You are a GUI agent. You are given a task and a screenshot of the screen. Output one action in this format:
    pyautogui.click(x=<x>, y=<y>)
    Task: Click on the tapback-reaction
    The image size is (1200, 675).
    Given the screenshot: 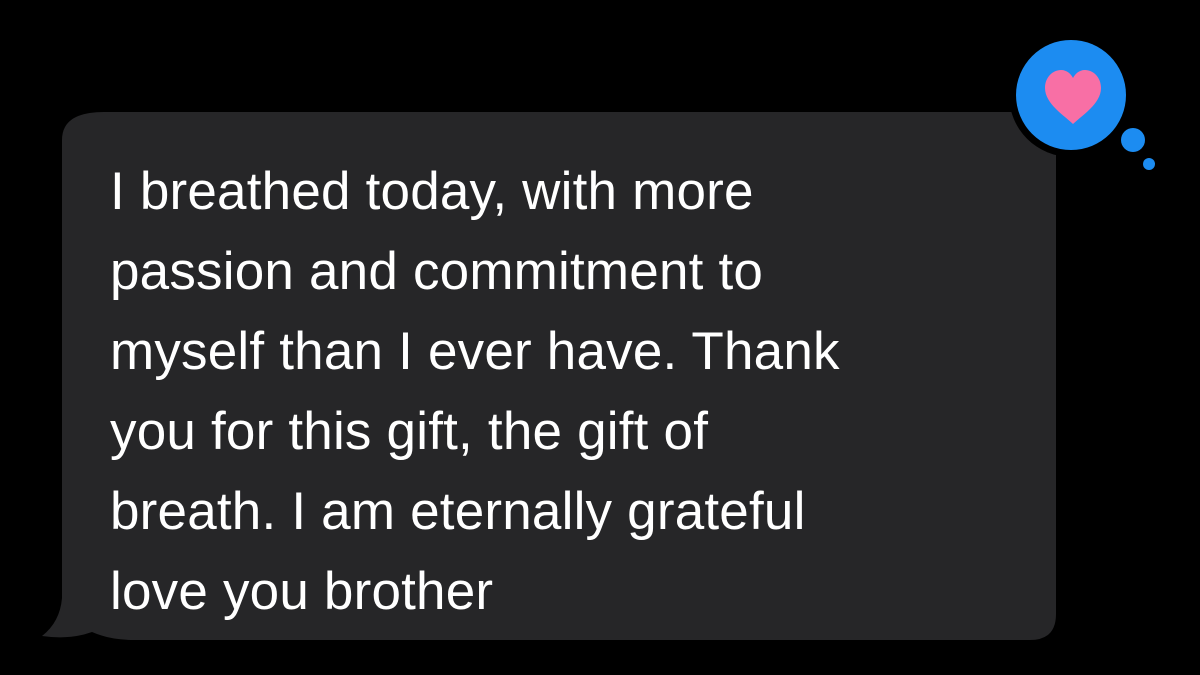 What is the action you would take?
    pyautogui.click(x=1085, y=103)
    